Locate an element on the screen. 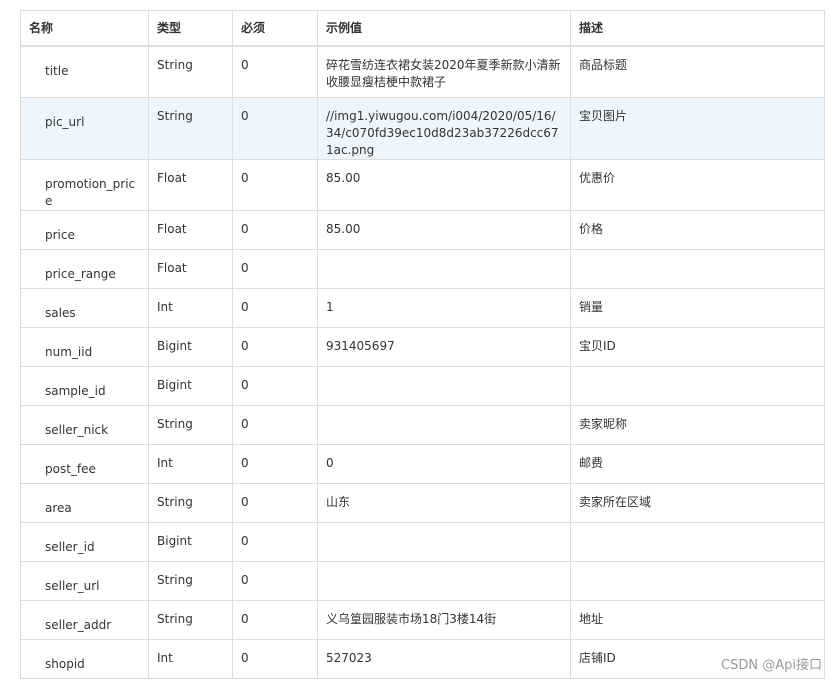 Image resolution: width=835 pixels, height=682 pixels. header-required: 必须 is located at coordinates (275, 28).